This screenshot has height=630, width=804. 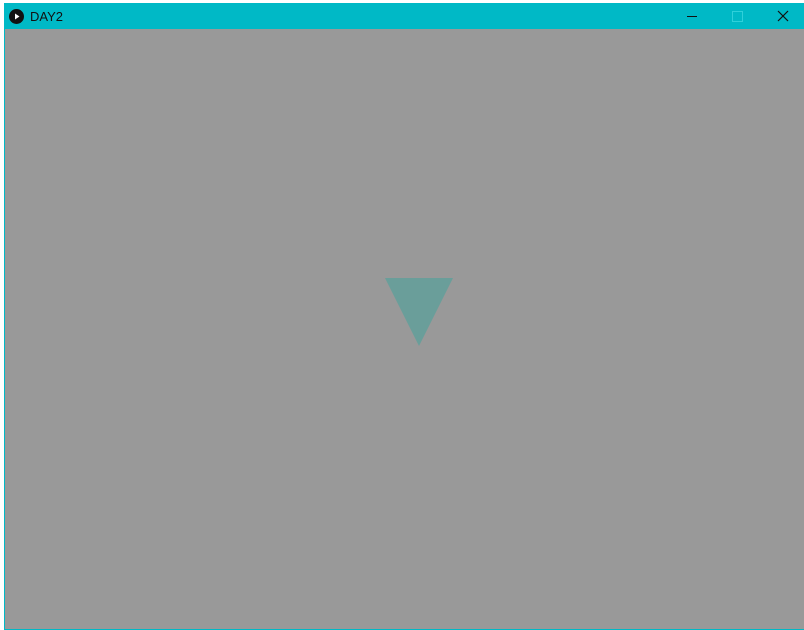 What do you see at coordinates (46, 16) in the screenshot?
I see `window-title: DAY2` at bounding box center [46, 16].